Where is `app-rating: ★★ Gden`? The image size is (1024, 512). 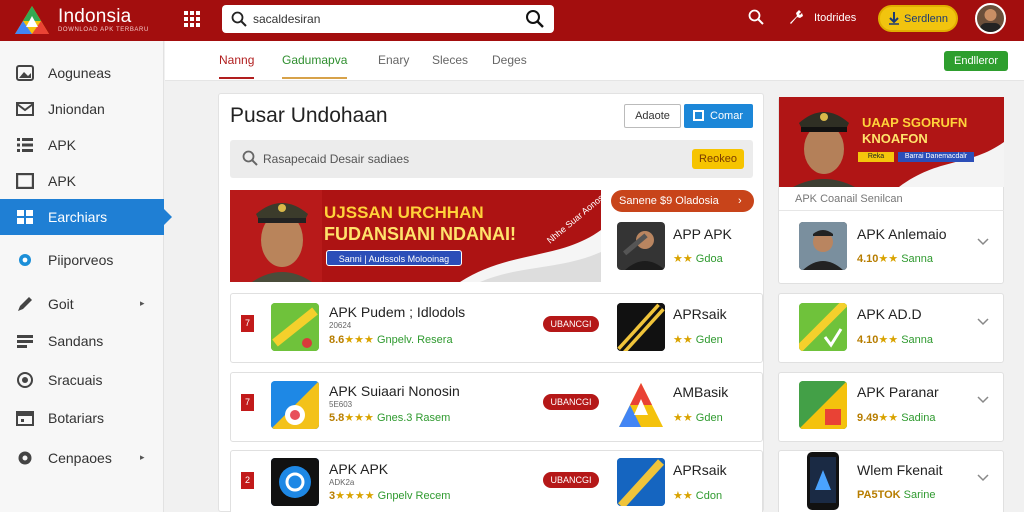
app-rating: ★★ Gden is located at coordinates (698, 417).